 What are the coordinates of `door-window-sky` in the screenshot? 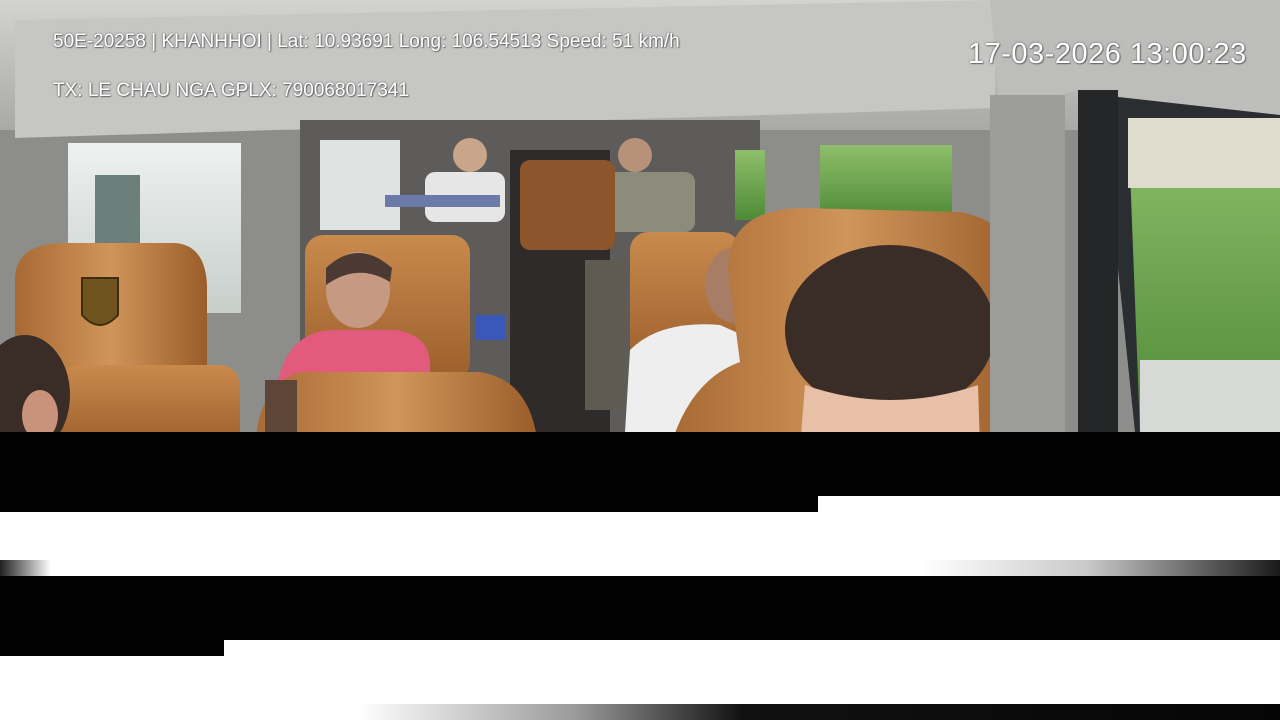 It's located at (1204, 153).